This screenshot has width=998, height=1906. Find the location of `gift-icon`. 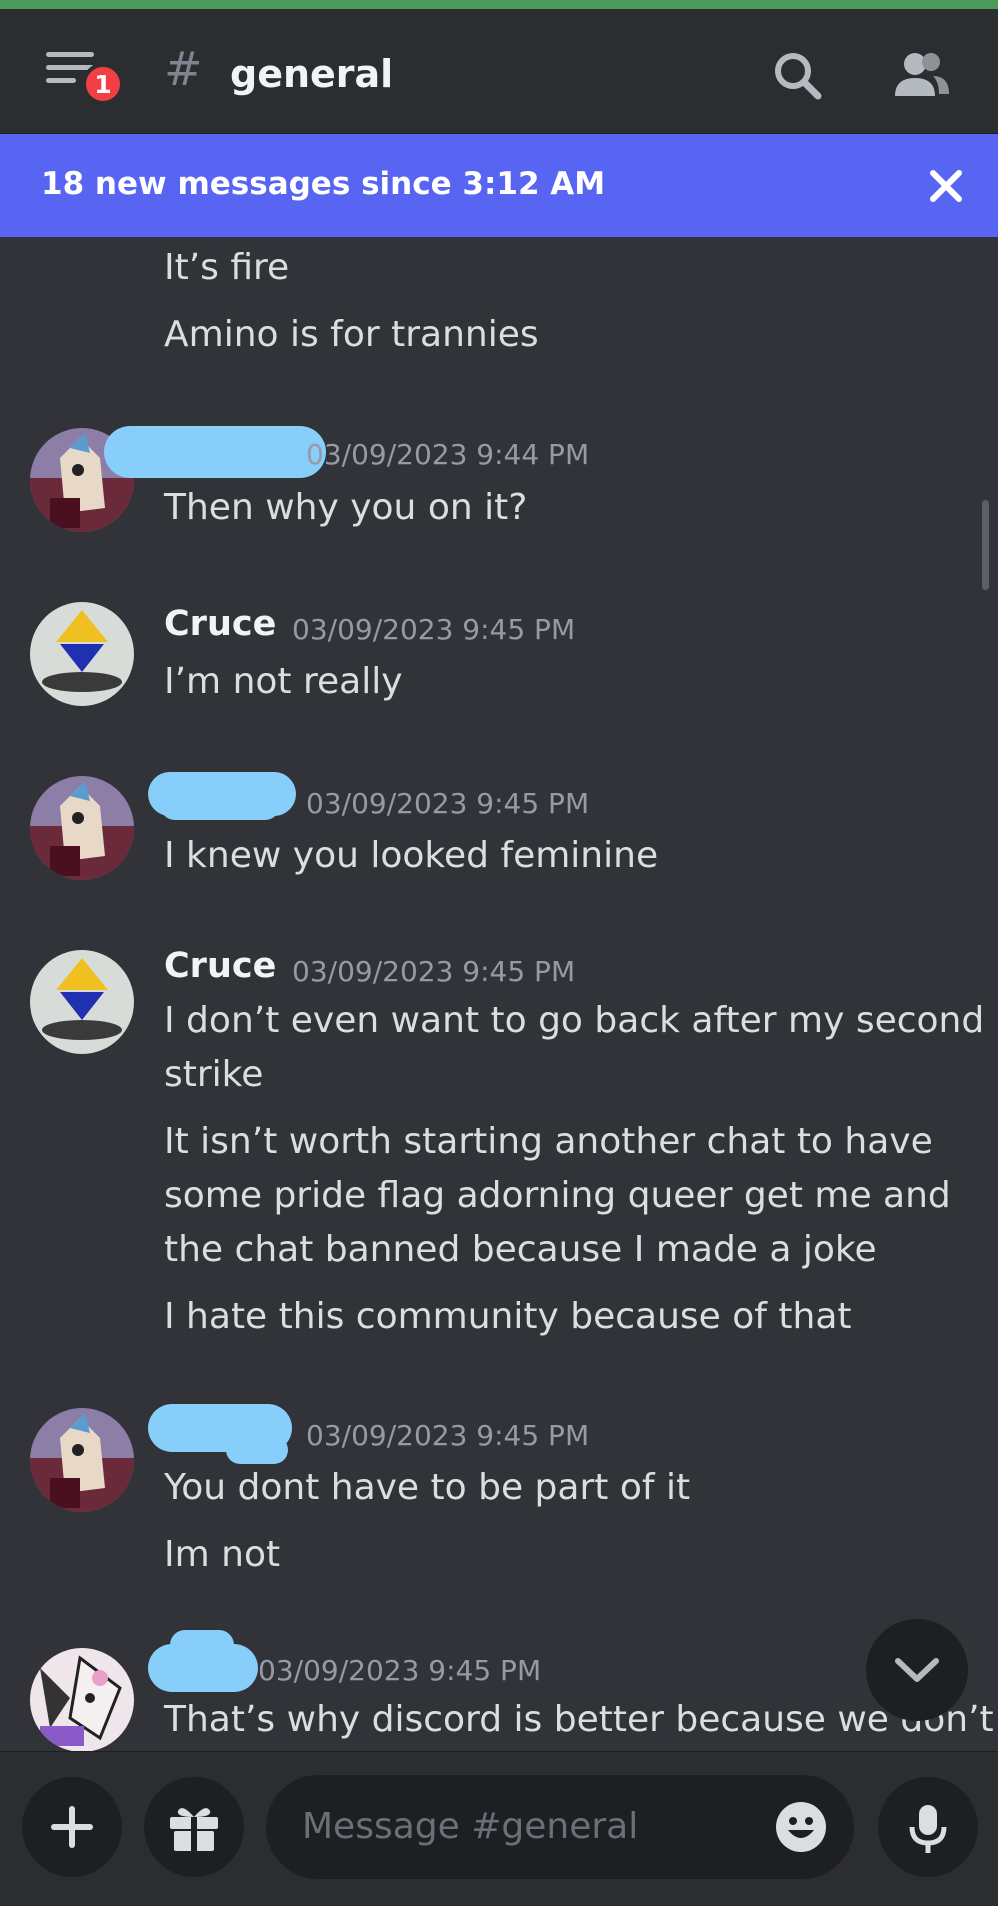

gift-icon is located at coordinates (194, 1829).